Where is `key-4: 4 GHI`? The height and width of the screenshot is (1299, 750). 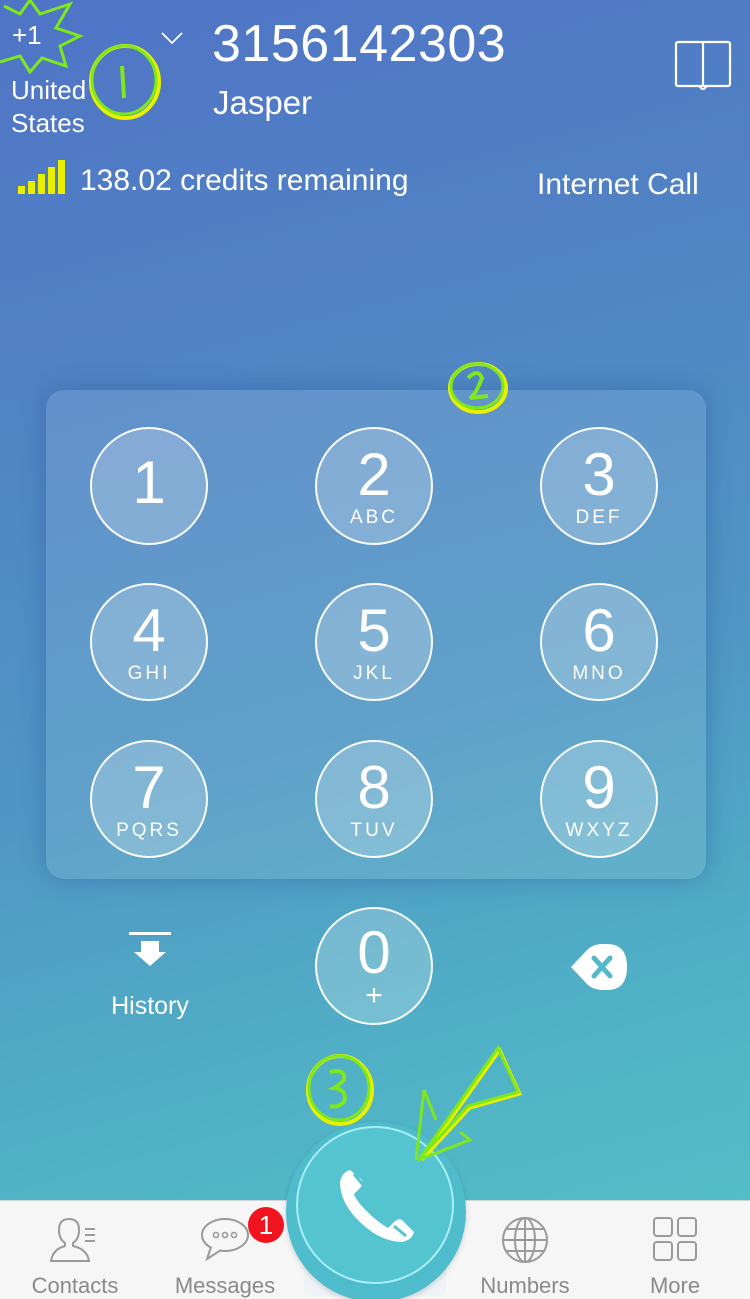 key-4: 4 GHI is located at coordinates (149, 642).